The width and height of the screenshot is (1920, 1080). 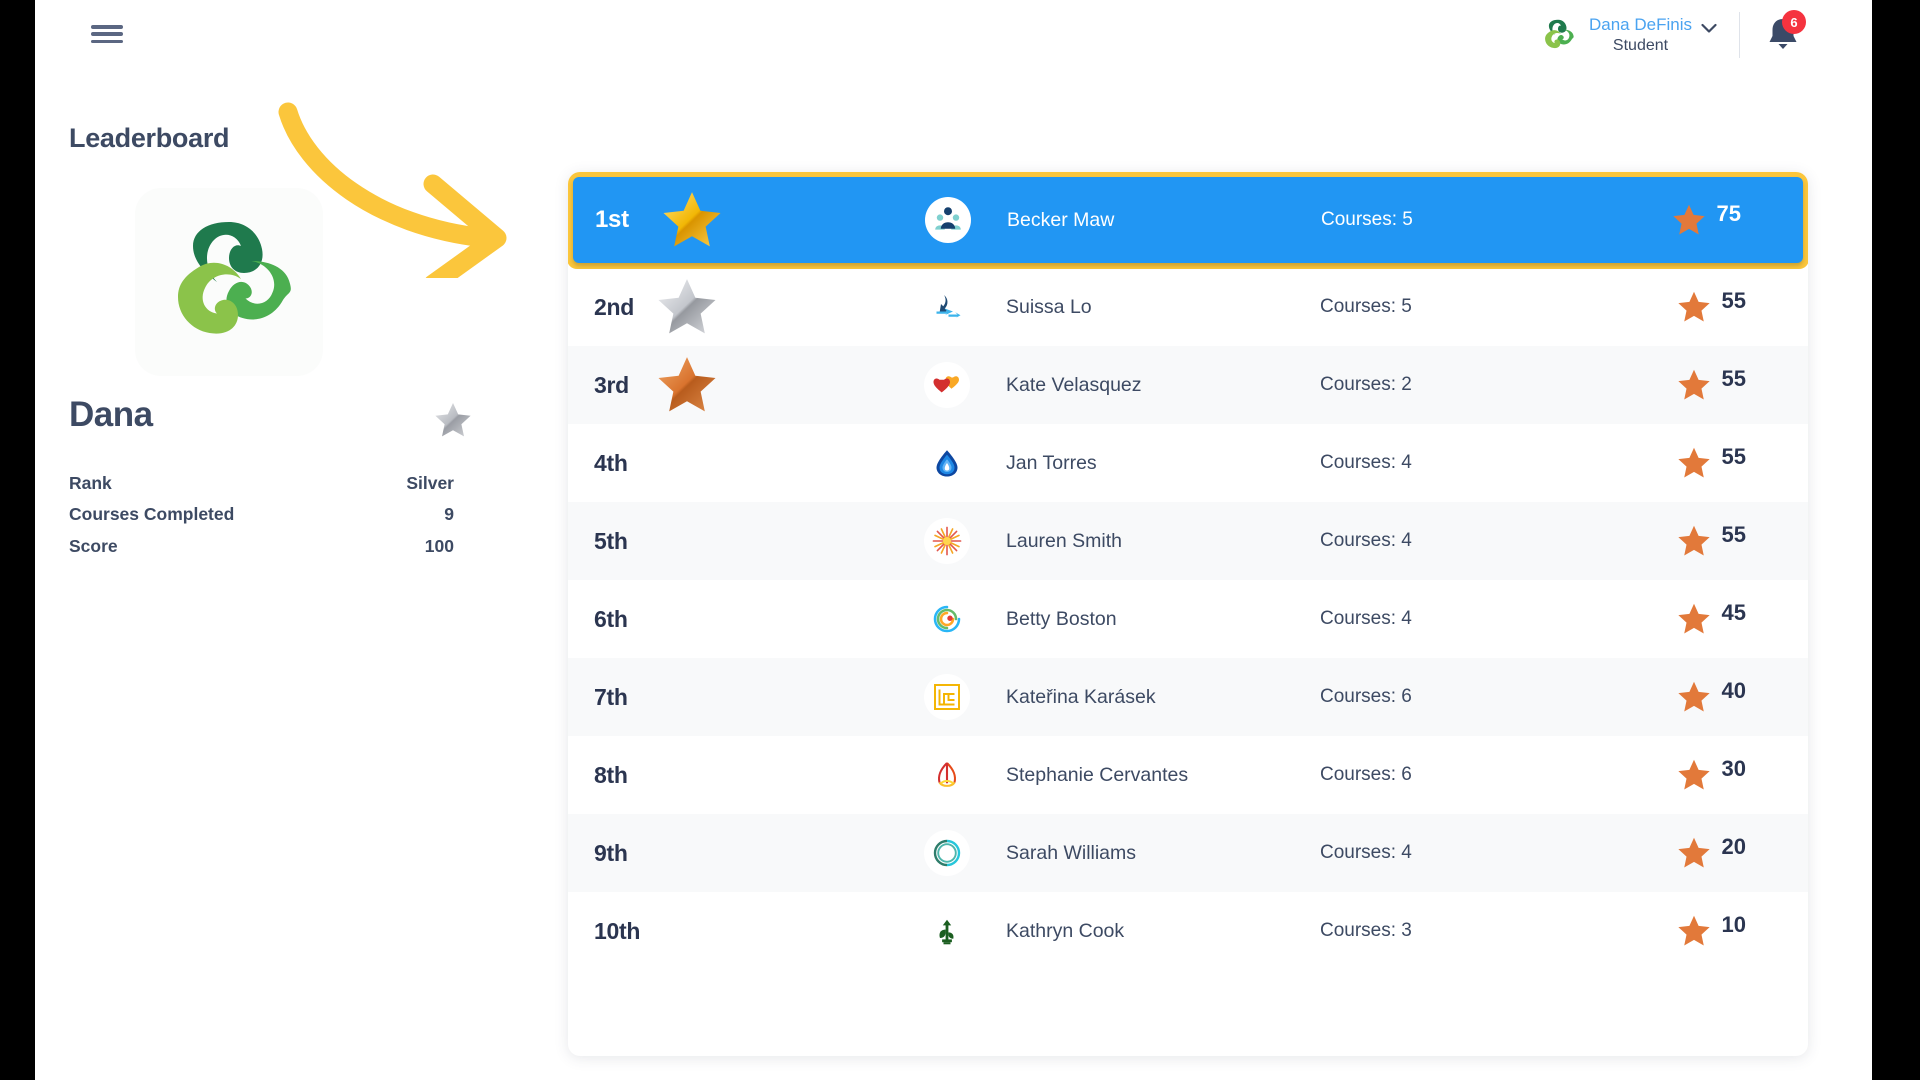 I want to click on profile-name: Dana, so click(x=111, y=414).